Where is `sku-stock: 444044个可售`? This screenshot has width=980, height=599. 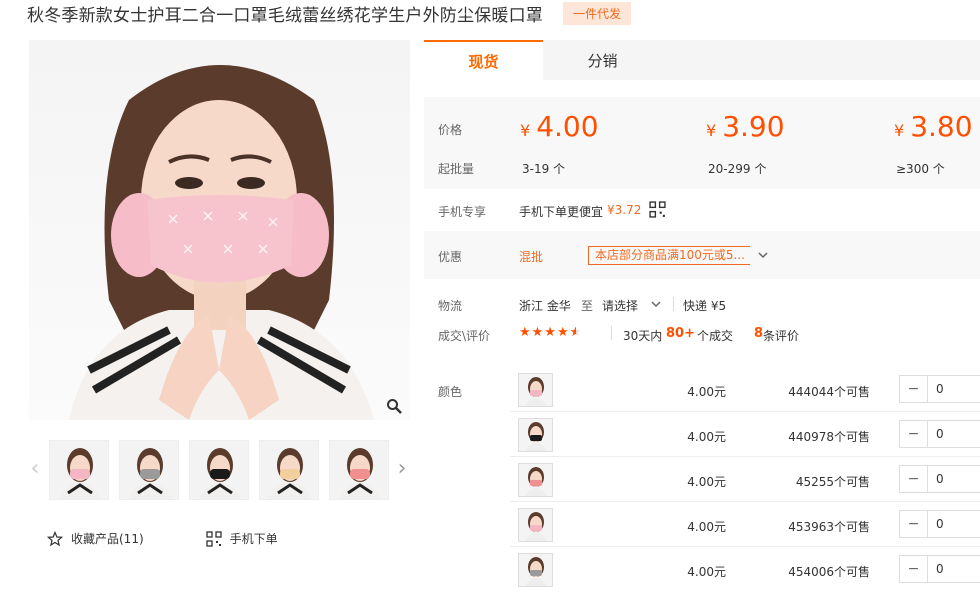
sku-stock: 444044个可售 is located at coordinates (829, 392).